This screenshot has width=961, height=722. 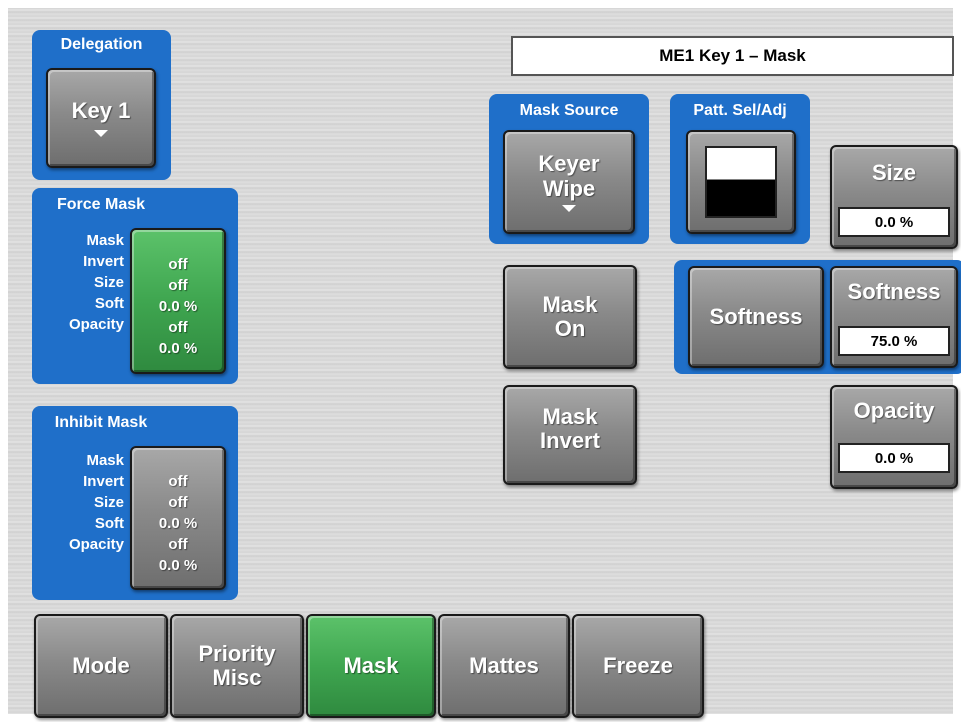 I want to click on inhibit-mask-value-size: 0.0 %, so click(x=178, y=523).